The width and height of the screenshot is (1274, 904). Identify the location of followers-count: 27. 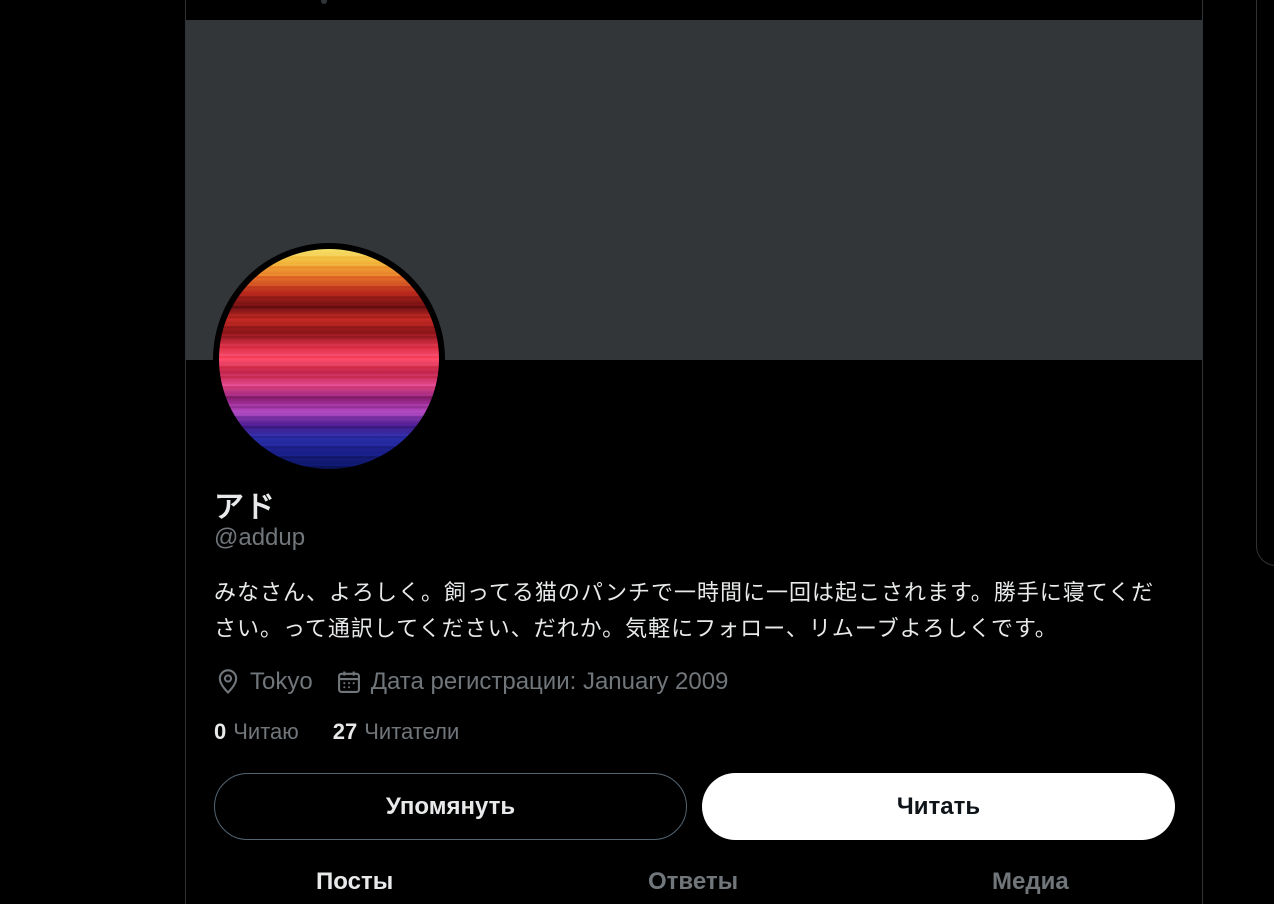
(345, 731).